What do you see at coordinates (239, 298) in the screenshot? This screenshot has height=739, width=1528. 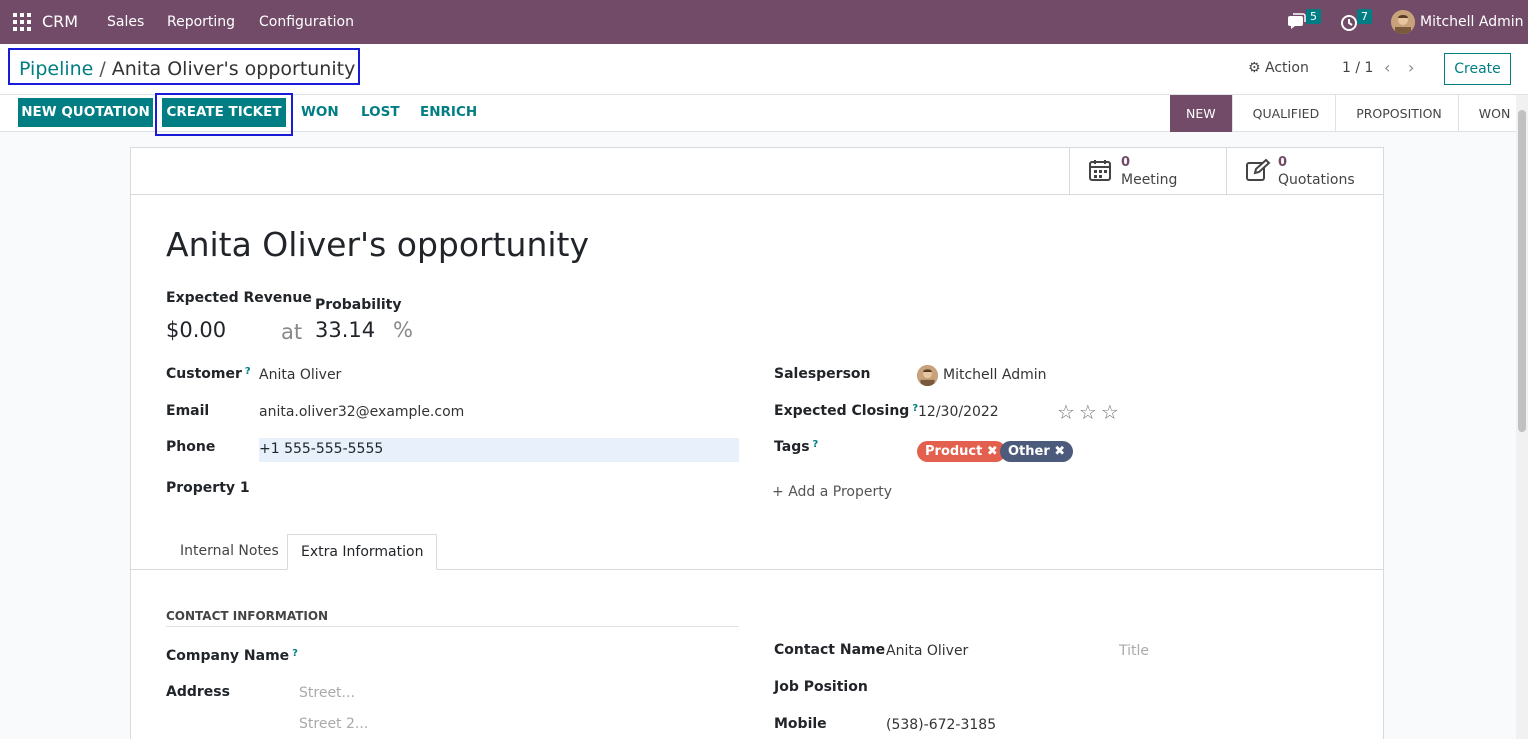 I see `expected-revenue-label: Expected Revenue` at bounding box center [239, 298].